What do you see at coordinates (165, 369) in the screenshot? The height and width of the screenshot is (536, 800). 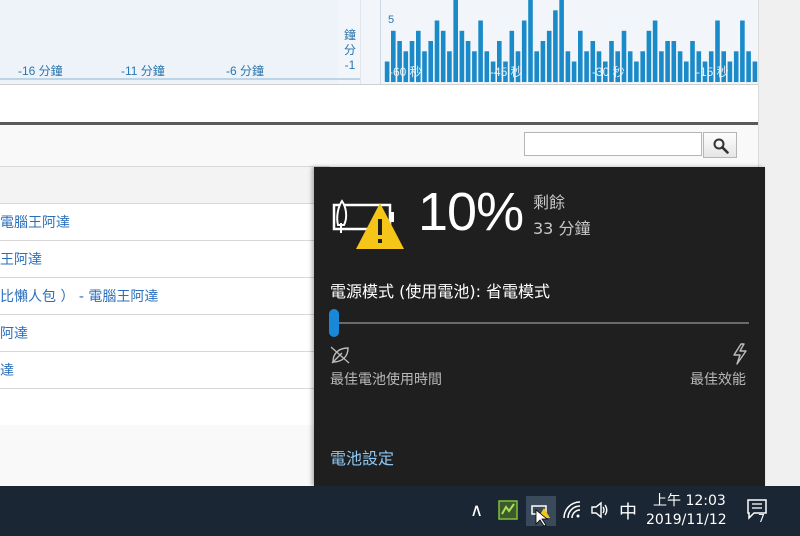 I see `list-item: 達` at bounding box center [165, 369].